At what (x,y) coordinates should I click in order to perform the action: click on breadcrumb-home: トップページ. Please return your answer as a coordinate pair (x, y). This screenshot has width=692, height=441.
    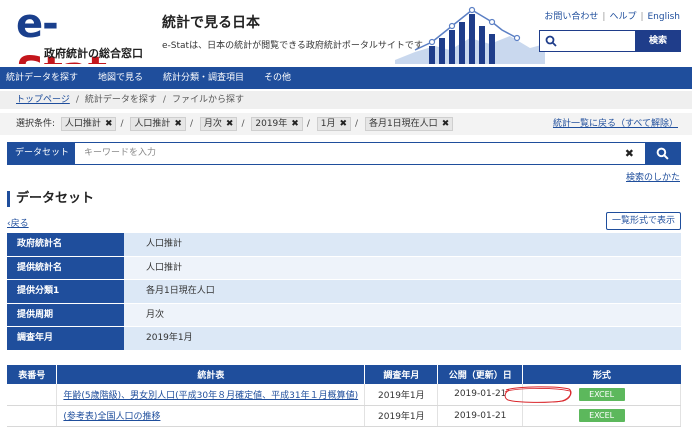
    Looking at the image, I should click on (43, 100).